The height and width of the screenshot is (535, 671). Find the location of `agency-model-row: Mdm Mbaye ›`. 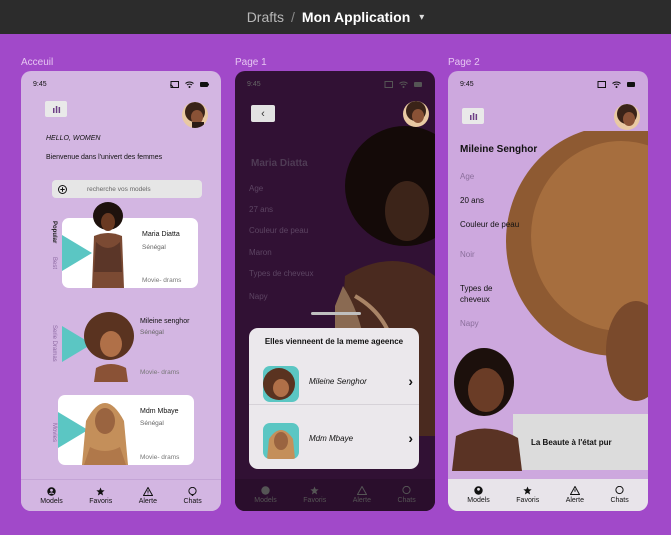

agency-model-row: Mdm Mbaye › is located at coordinates (334, 440).